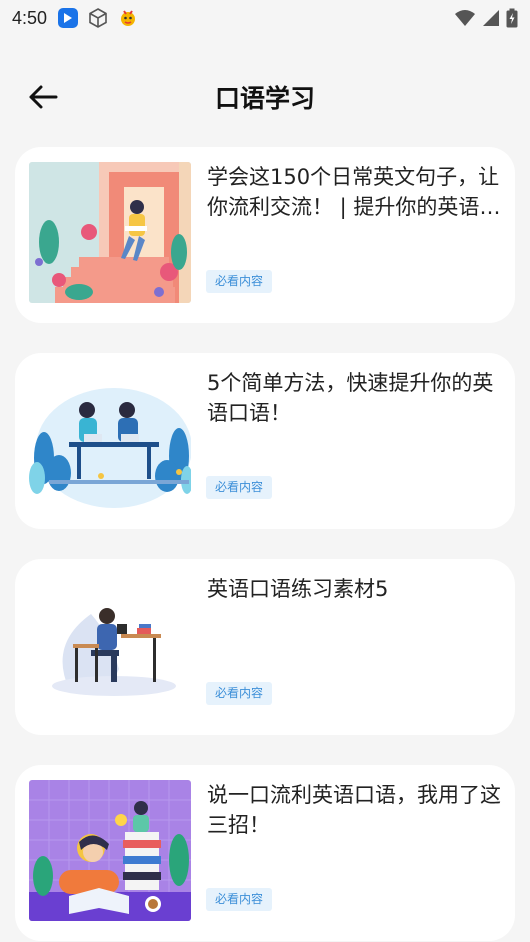 This screenshot has width=530, height=942. Describe the element at coordinates (512, 18) in the screenshot. I see `battery-charging-icon` at that location.